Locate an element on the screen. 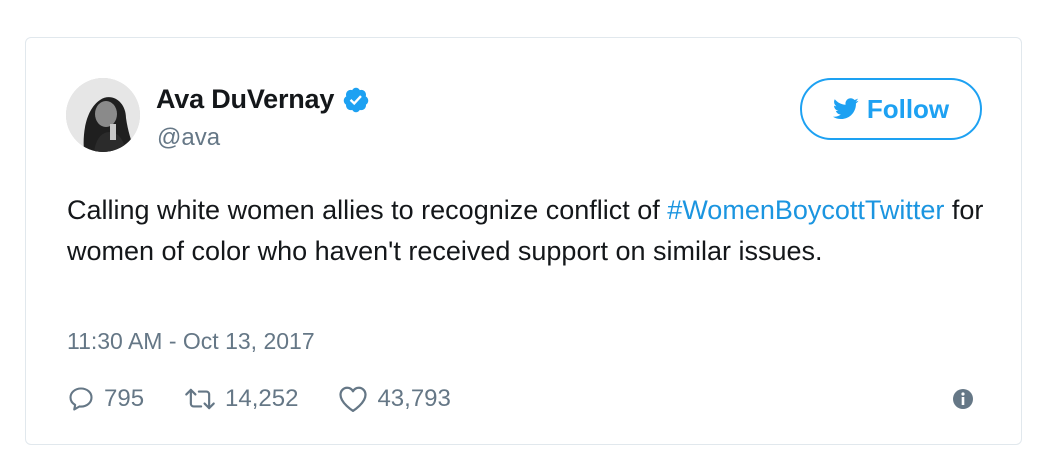 The height and width of the screenshot is (468, 1054). user-handle: @ava is located at coordinates (188, 138).